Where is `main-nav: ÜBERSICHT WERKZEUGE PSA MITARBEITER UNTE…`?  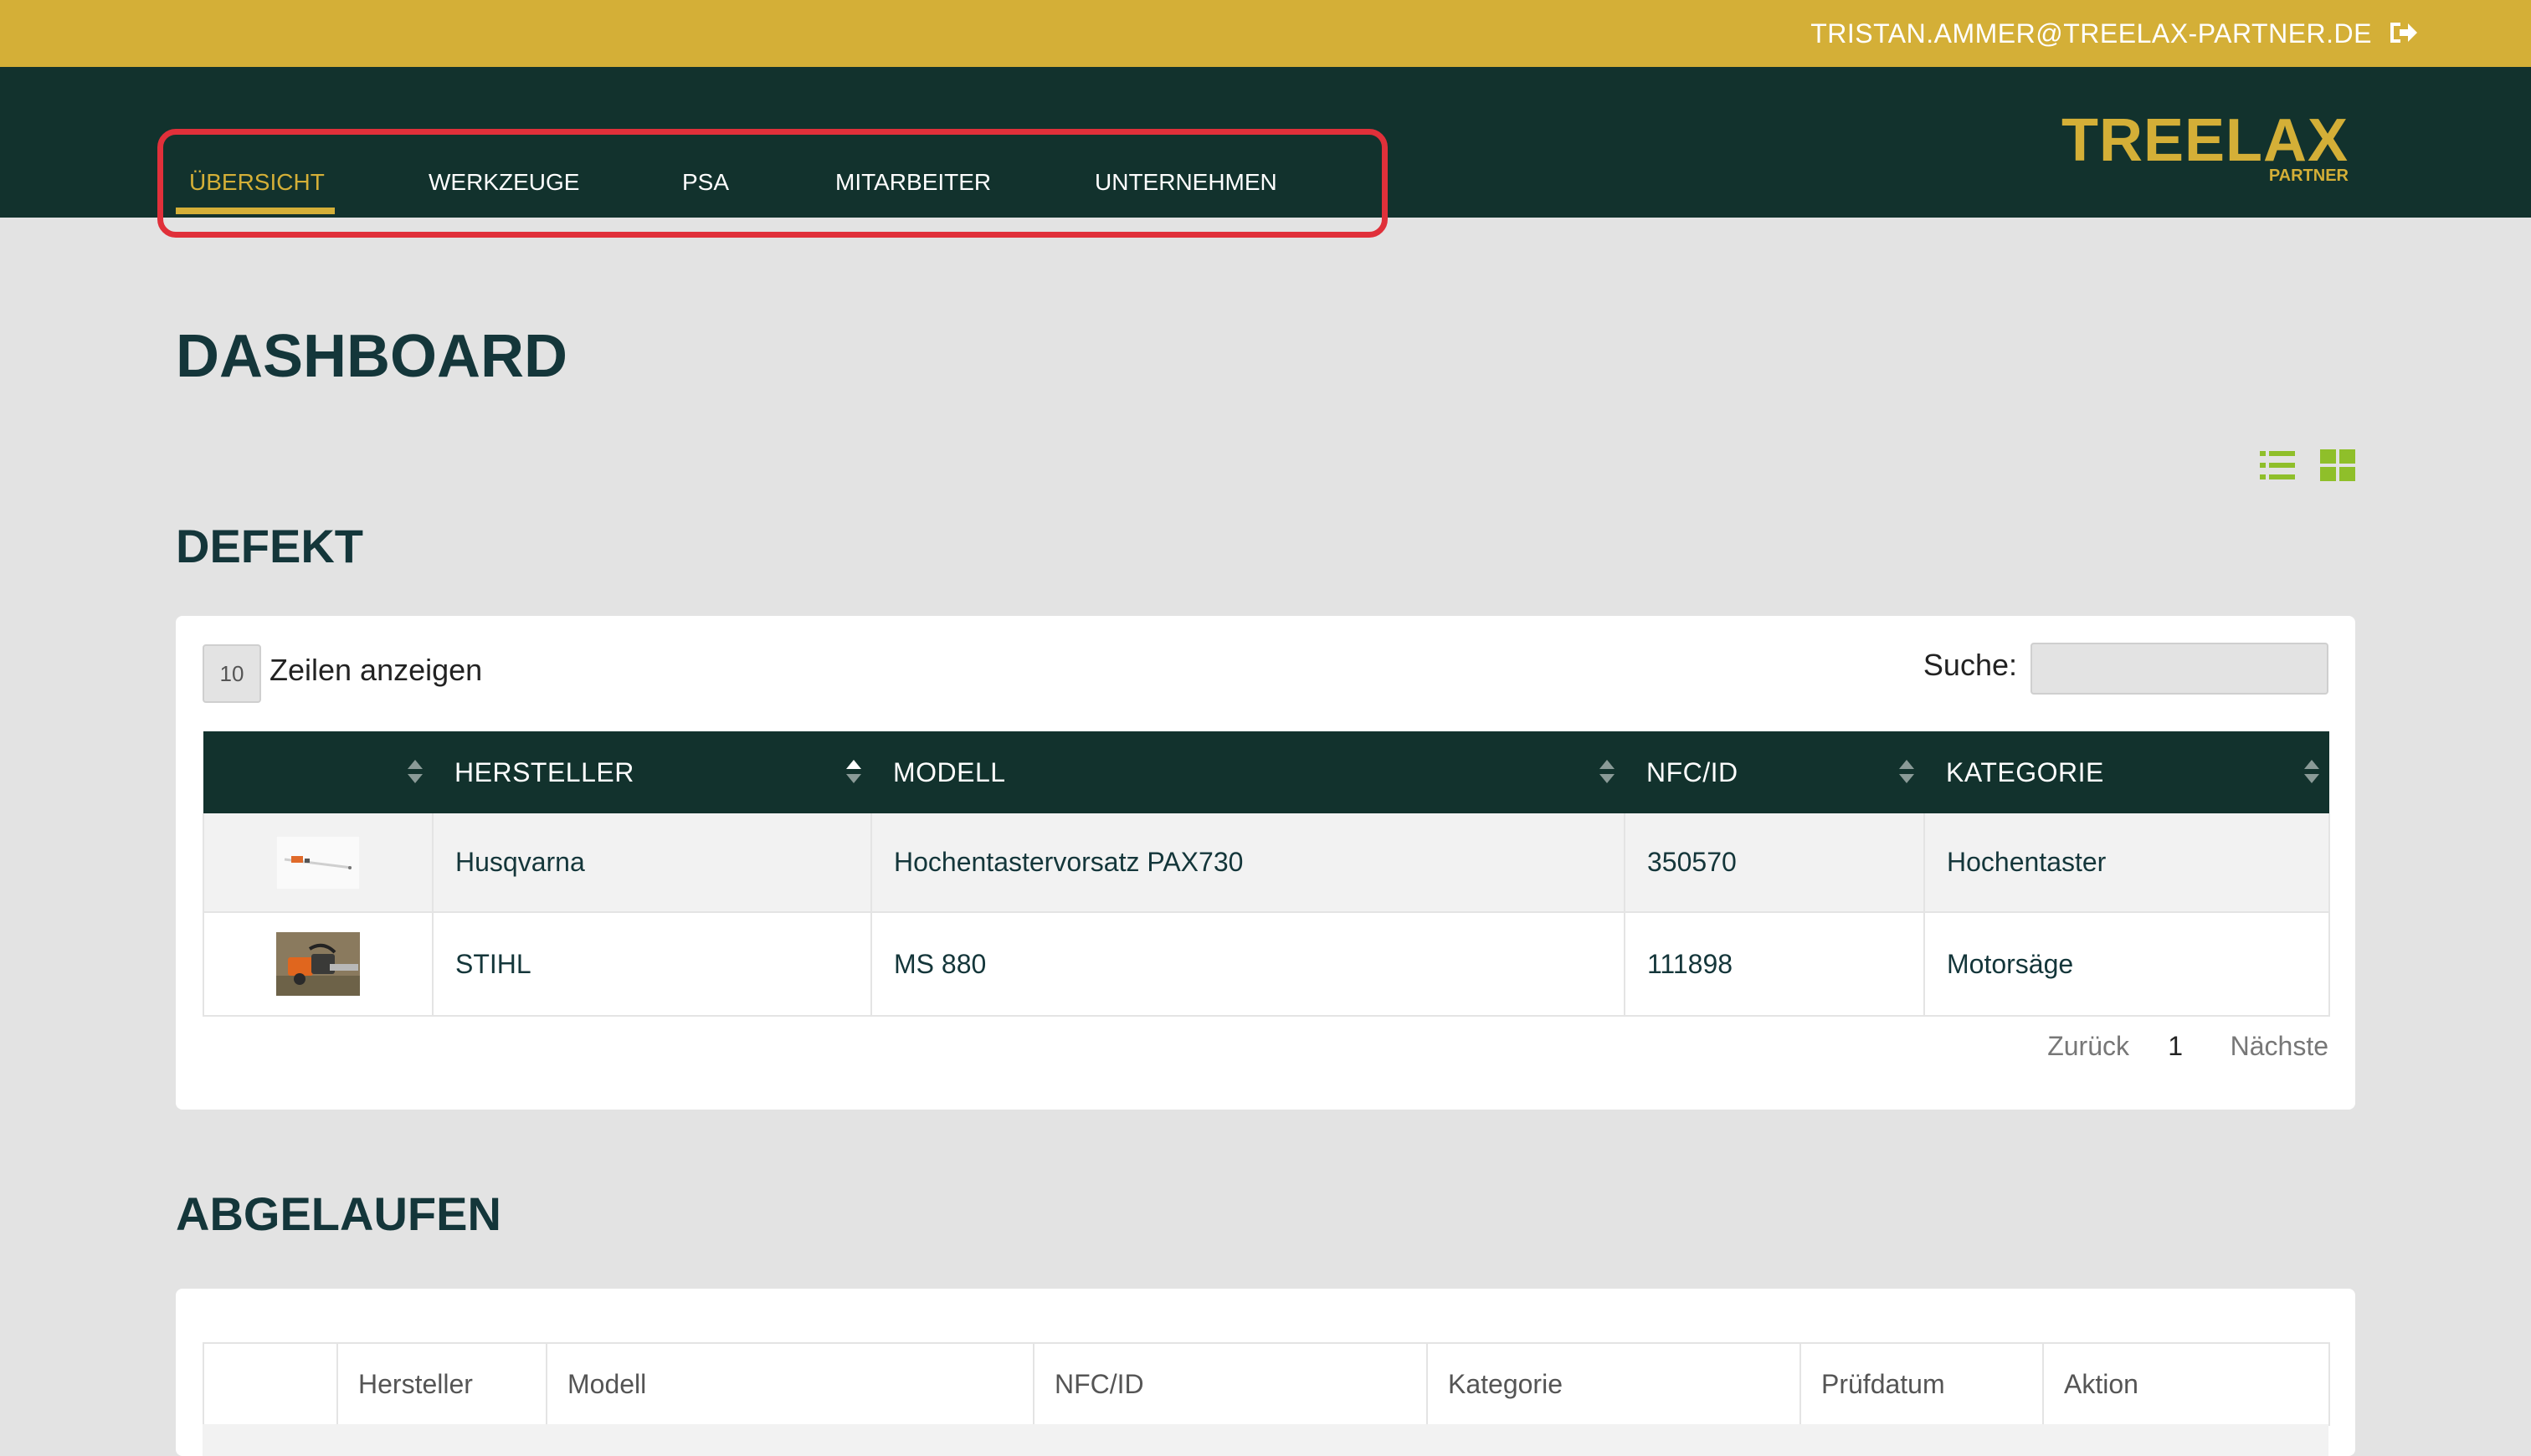
main-nav: ÜBERSICHT WERKZEUGE PSA MITARBEITER UNTE… is located at coordinates (1265, 152).